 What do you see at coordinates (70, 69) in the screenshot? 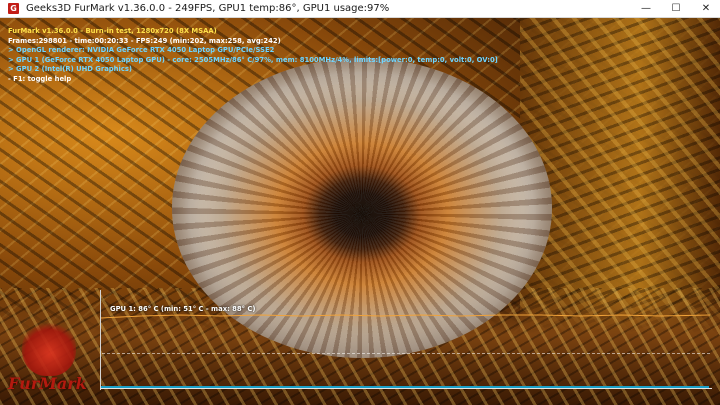
I see `hud-gpu2-line: > GPU 2 (Intel(R) UHD Graphics)` at bounding box center [70, 69].